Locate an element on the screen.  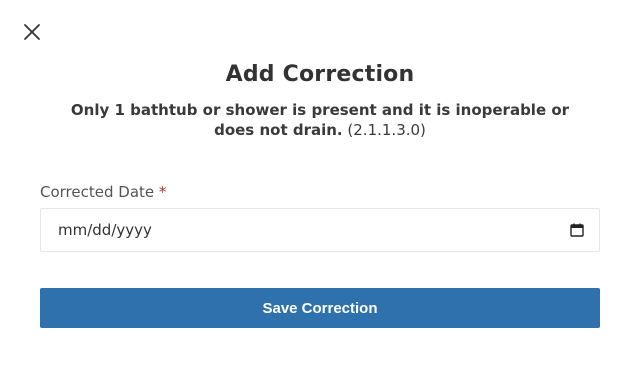
calendar-button is located at coordinates (577, 230).